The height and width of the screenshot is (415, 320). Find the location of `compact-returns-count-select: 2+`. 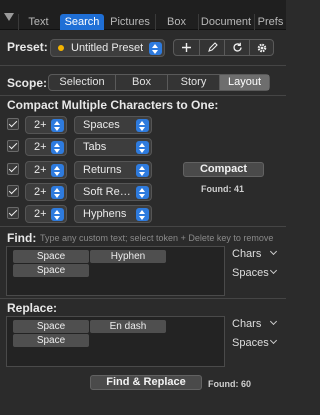

compact-returns-count-select: 2+ is located at coordinates (46, 170).